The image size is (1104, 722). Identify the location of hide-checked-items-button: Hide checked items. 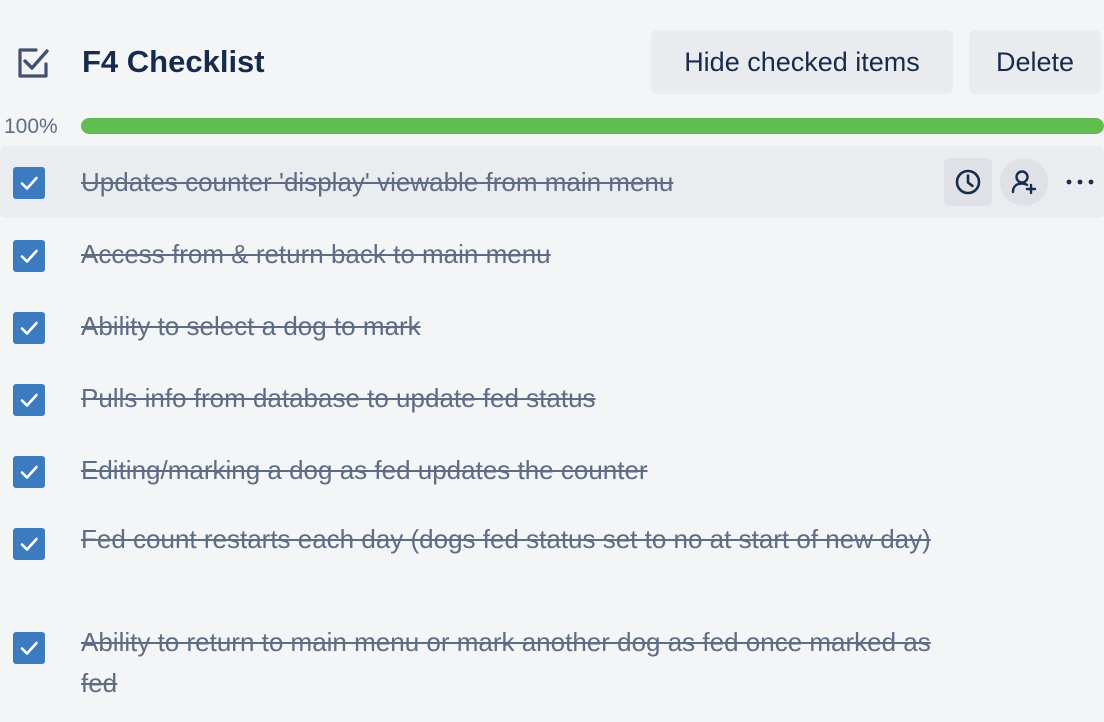
(802, 62).